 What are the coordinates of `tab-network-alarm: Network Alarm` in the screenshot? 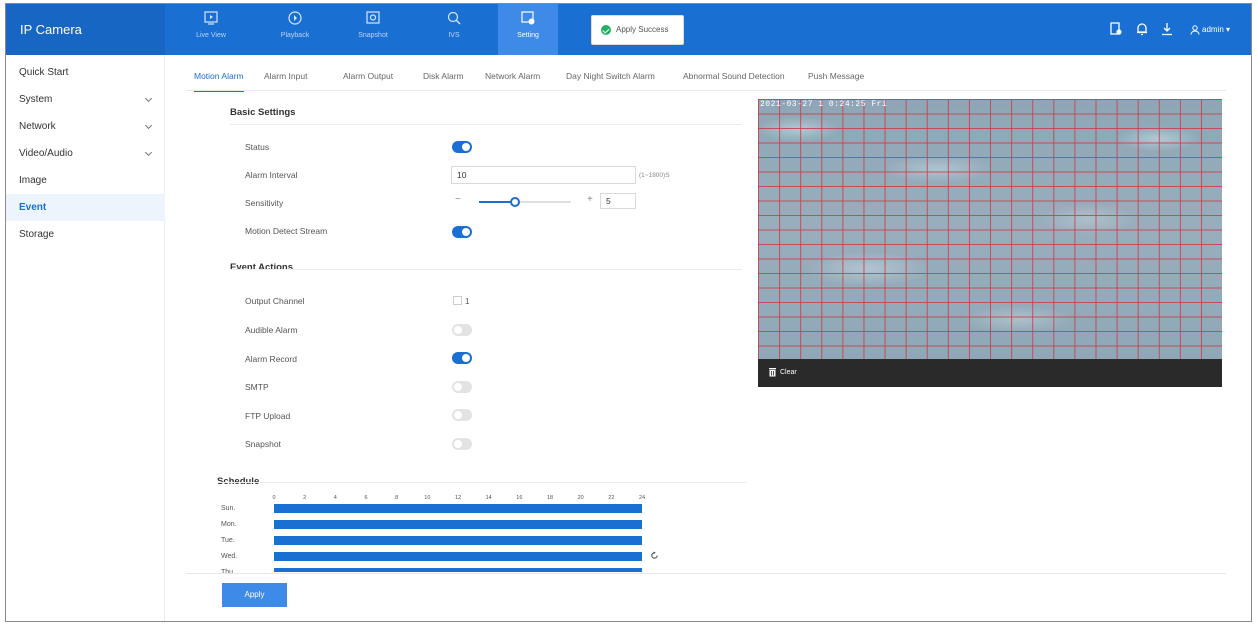 It's located at (512, 76).